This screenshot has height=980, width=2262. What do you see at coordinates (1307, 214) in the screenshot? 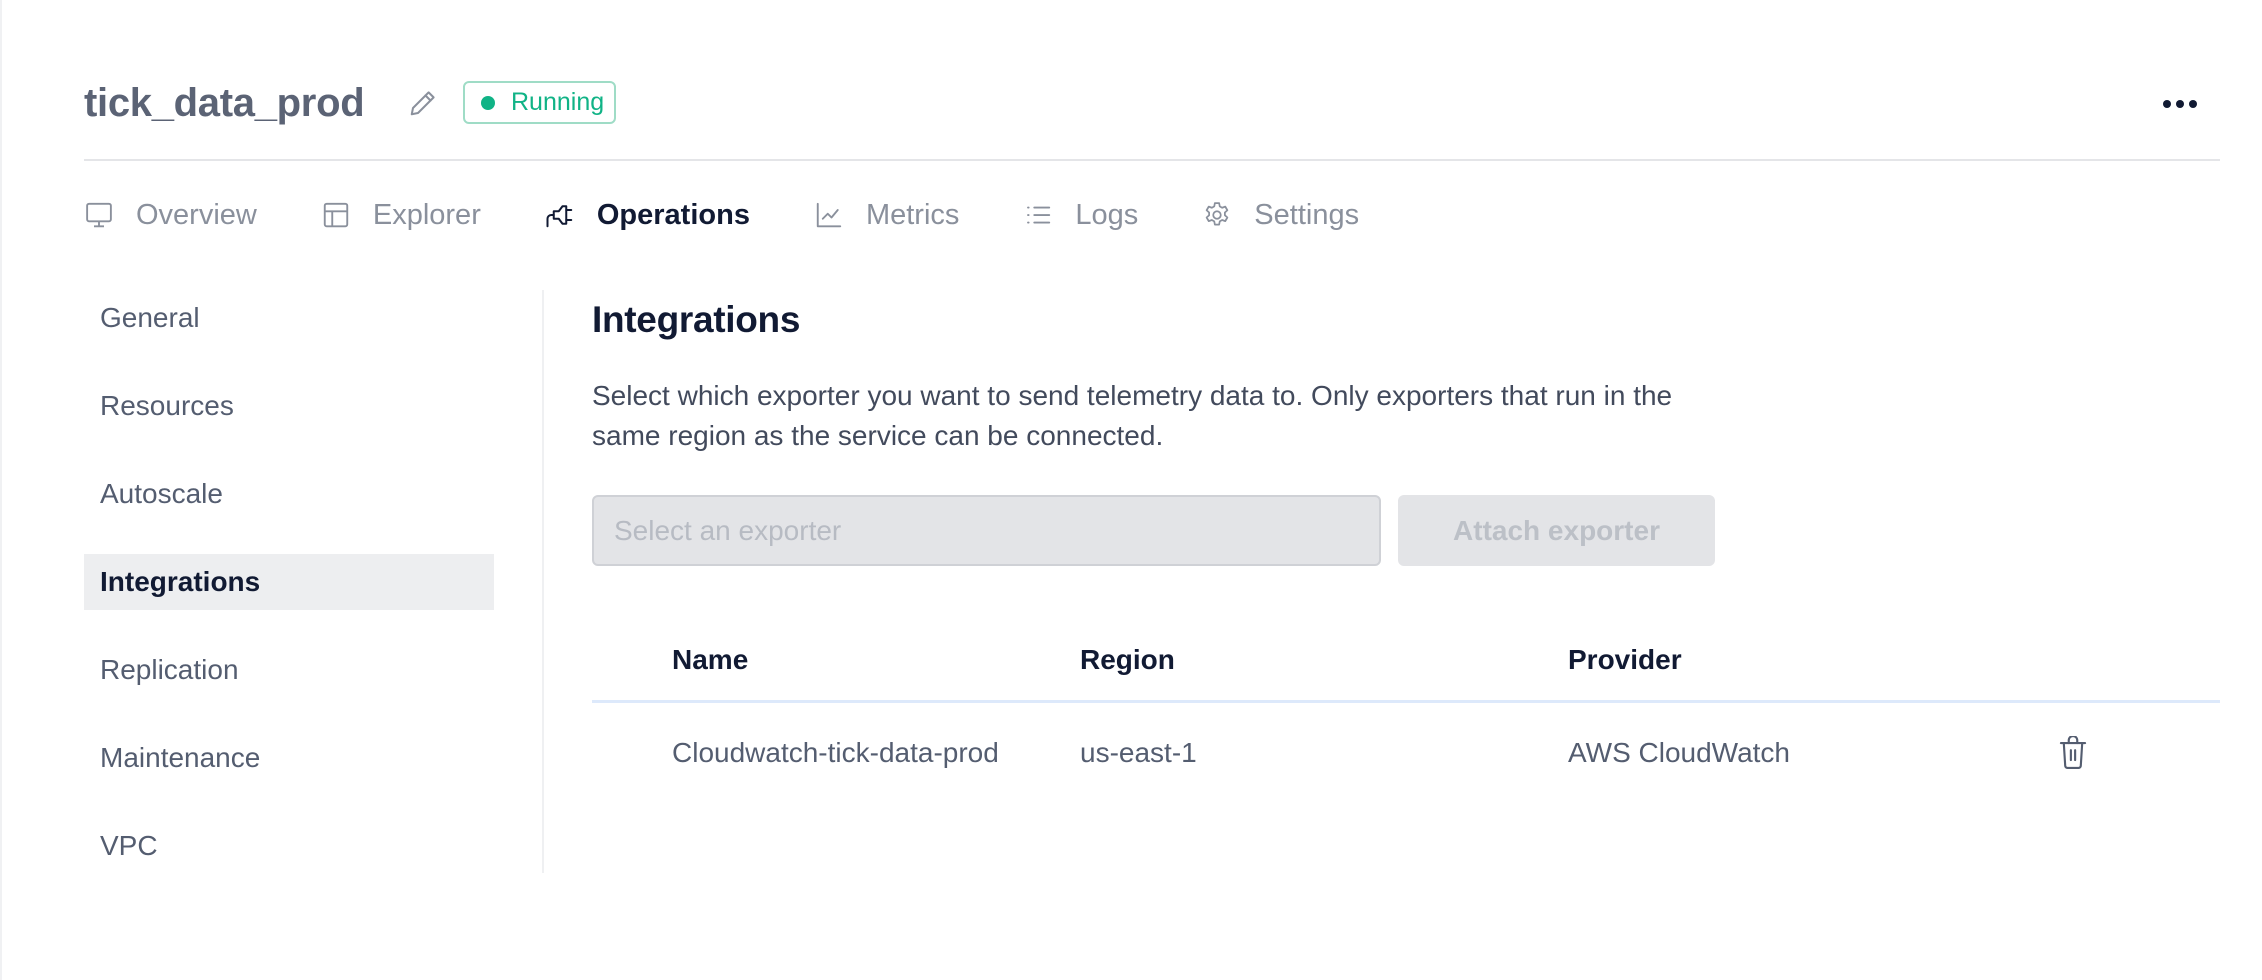
I see `tab-label: Settings` at bounding box center [1307, 214].